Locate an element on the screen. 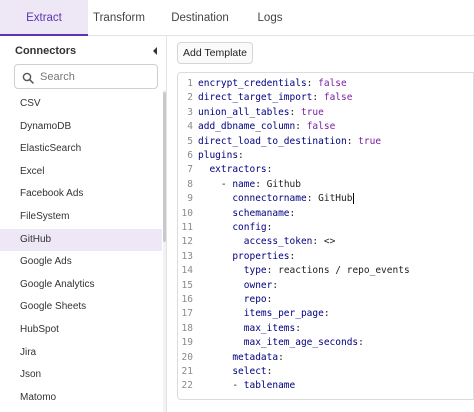 The height and width of the screenshot is (412, 474). line-number: 9 is located at coordinates (190, 199).